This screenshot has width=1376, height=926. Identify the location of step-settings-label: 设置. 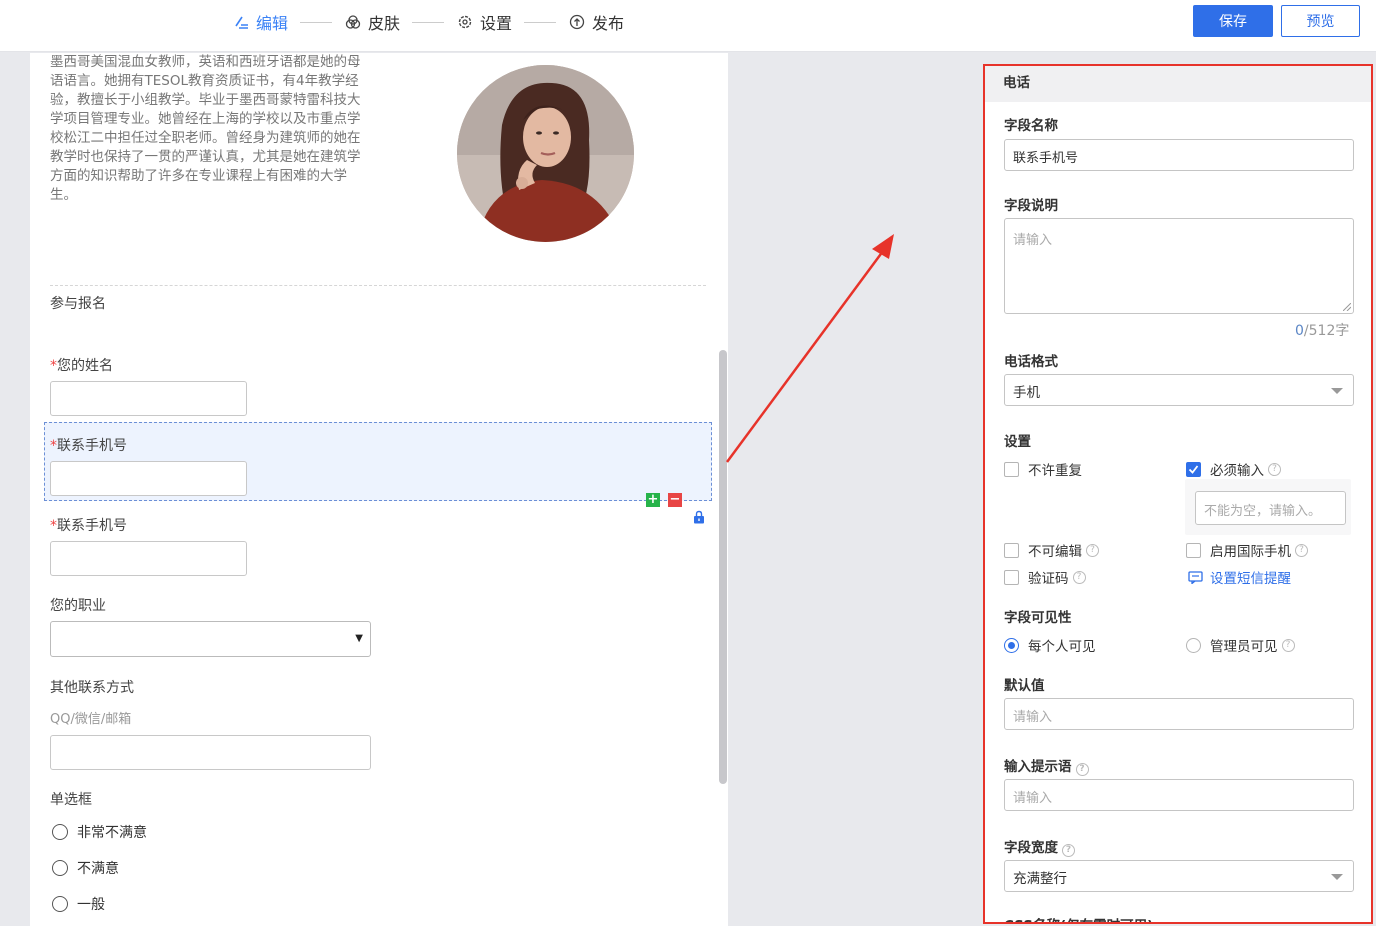
(496, 23).